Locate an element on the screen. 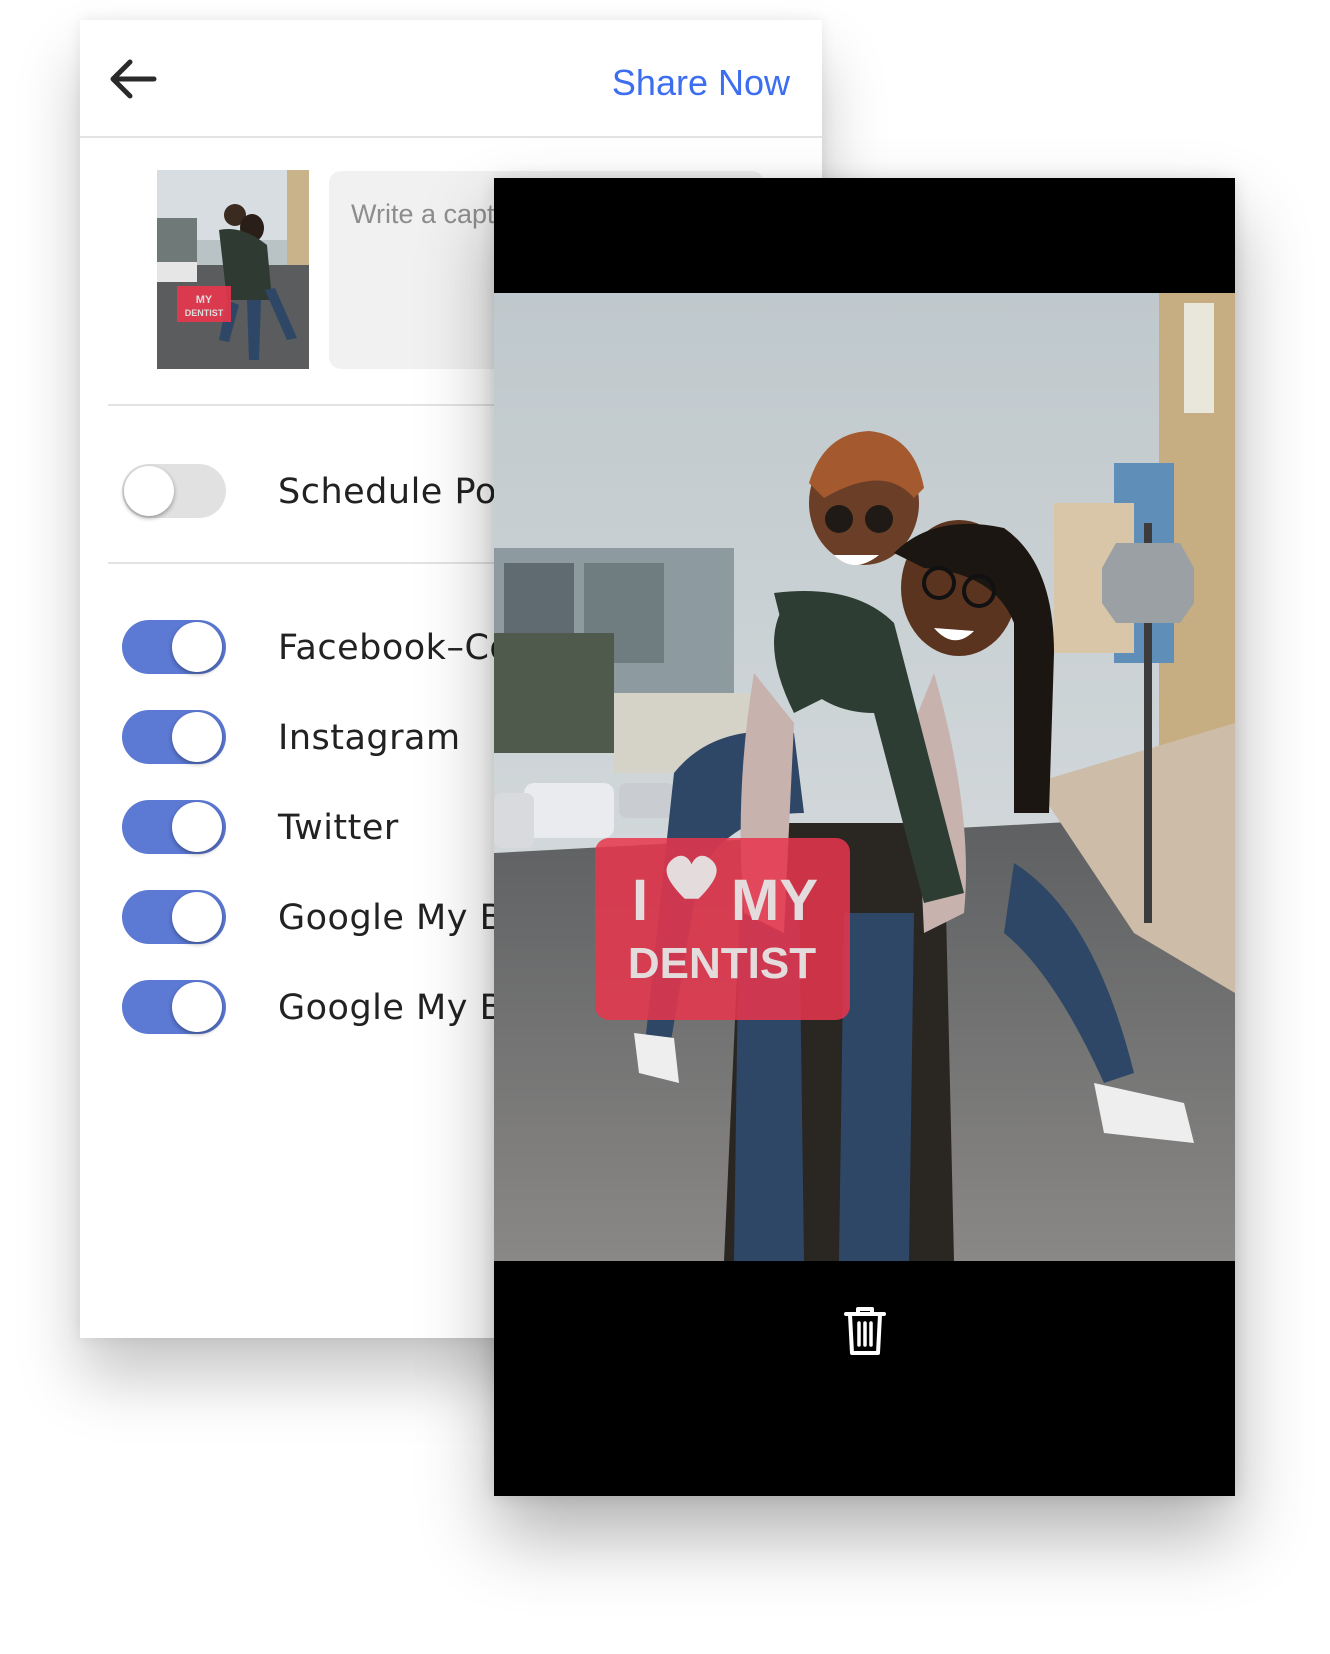  thumb-badge-subtext: DENTIST is located at coordinates (204, 313).